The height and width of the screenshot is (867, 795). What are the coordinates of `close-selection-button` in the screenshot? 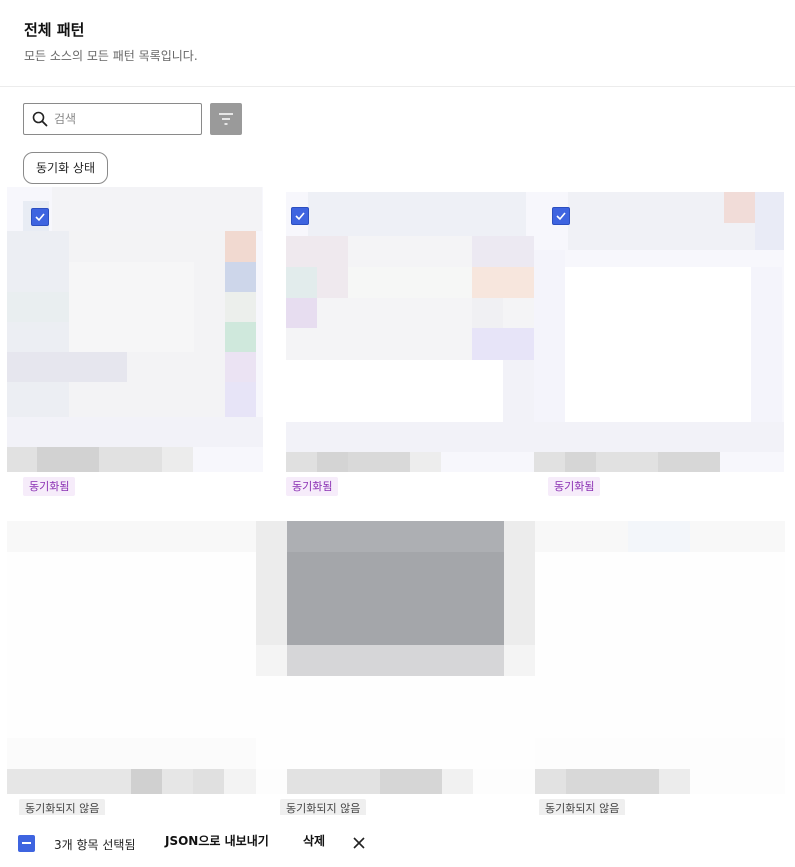 It's located at (359, 843).